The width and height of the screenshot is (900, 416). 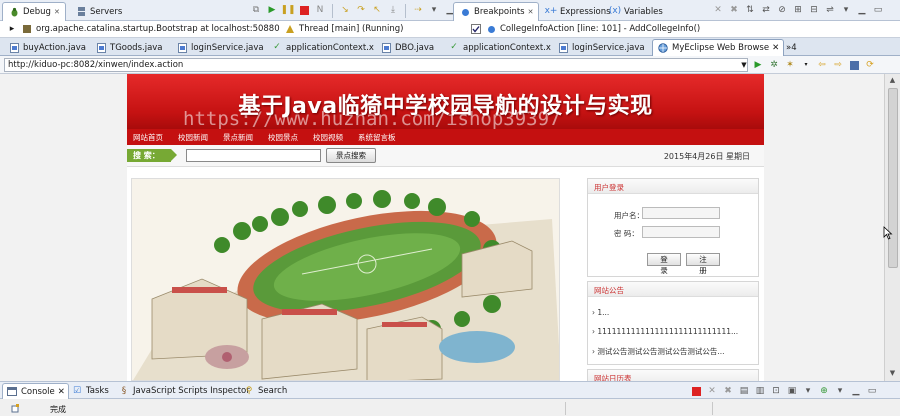 What do you see at coordinates (814, 10) in the screenshot?
I see `collapse-all-icon: ⊟` at bounding box center [814, 10].